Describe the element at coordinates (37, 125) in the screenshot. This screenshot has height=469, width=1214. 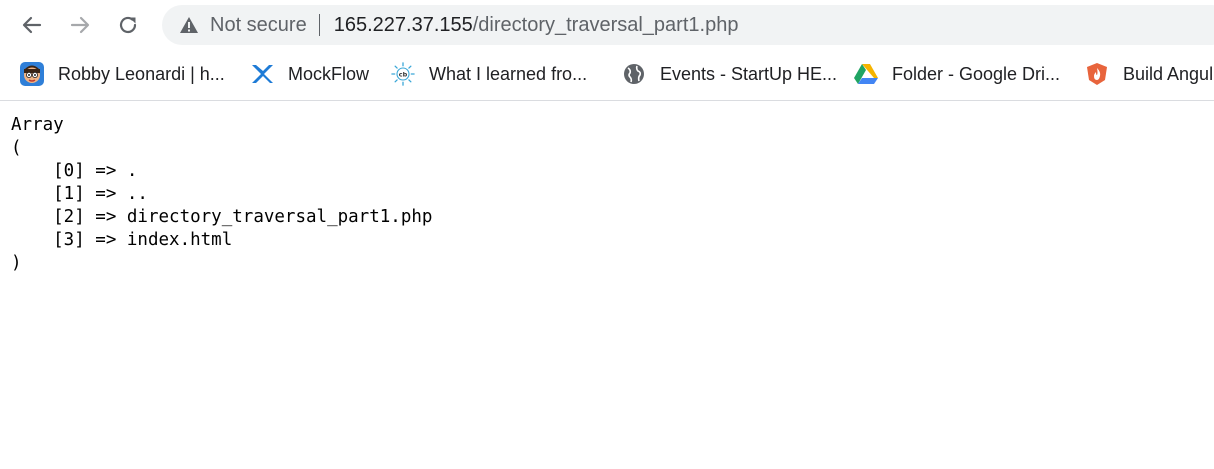
I see `output-line: Array` at that location.